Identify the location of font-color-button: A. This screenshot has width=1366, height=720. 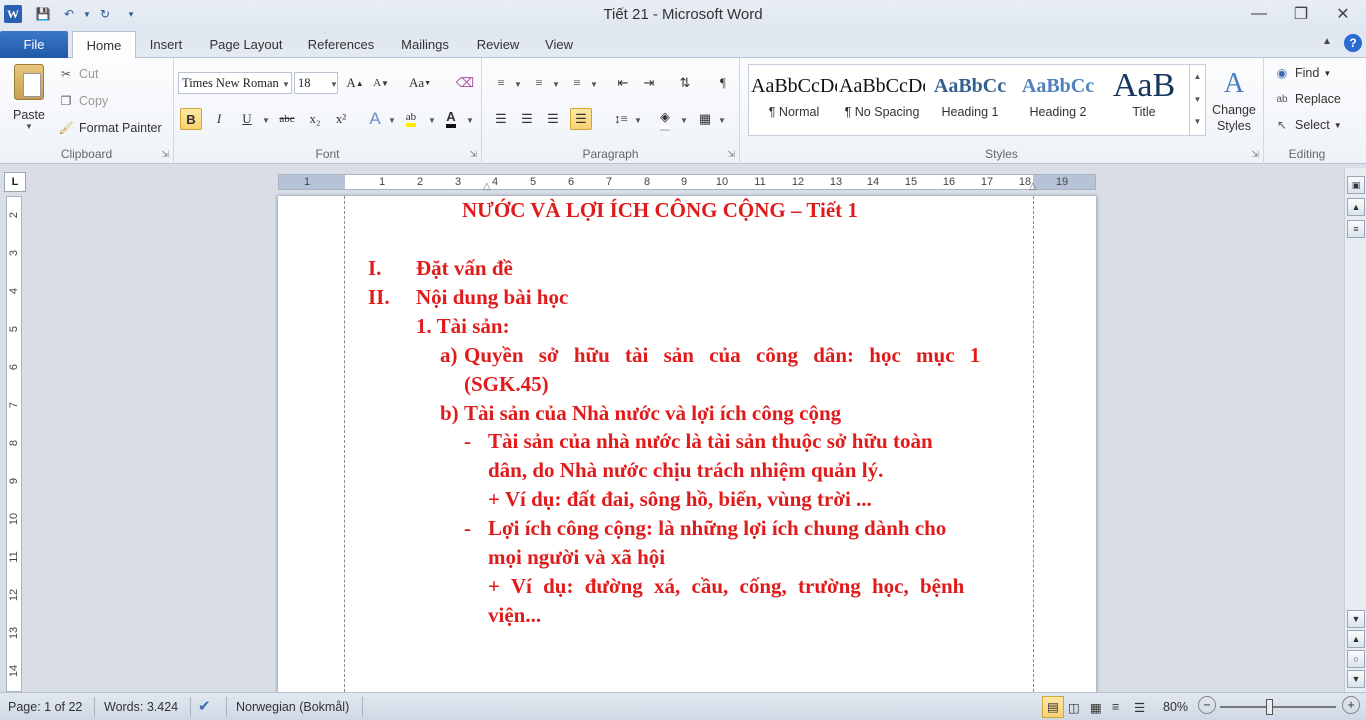
(451, 119).